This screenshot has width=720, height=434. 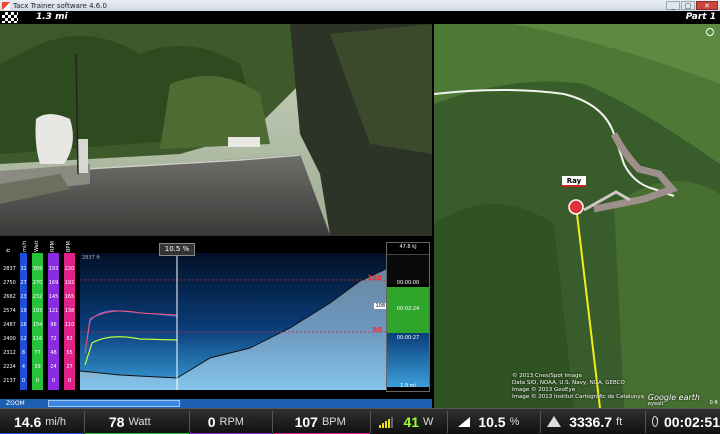 I want to click on bottom-altitude-label: 2137 ft, so click(x=91, y=376).